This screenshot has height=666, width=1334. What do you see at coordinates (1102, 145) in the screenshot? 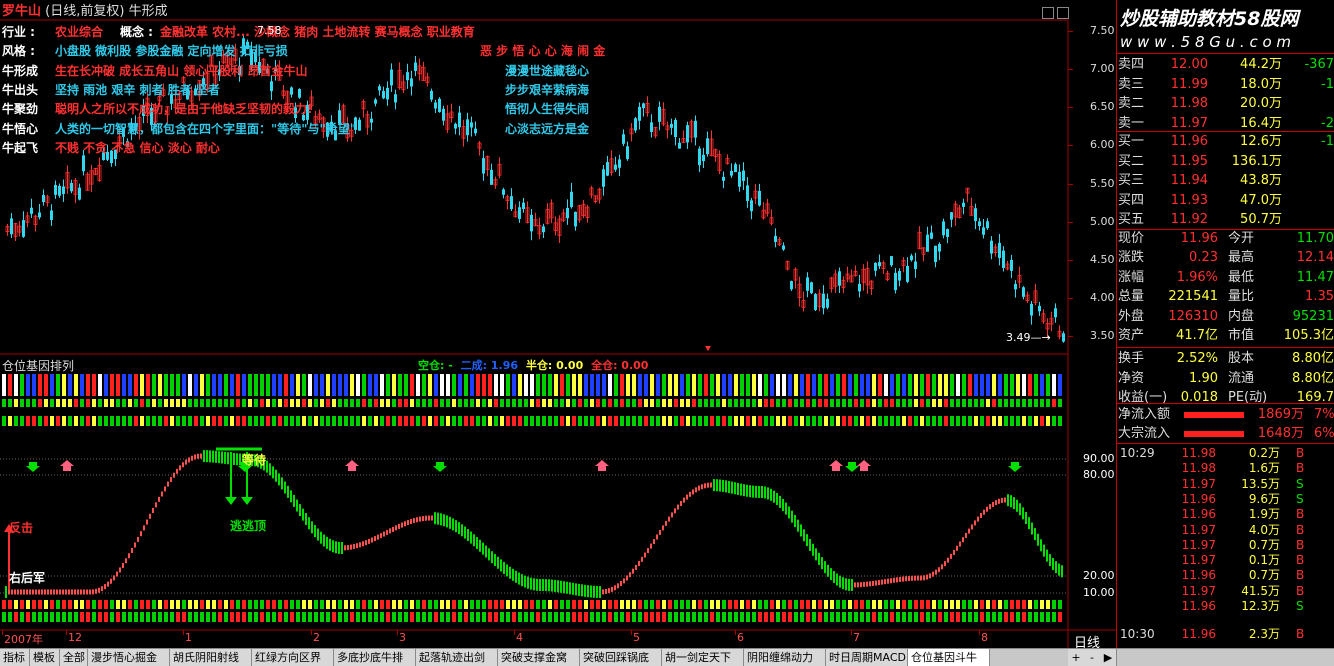
I see `price-label: 6.00` at bounding box center [1102, 145].